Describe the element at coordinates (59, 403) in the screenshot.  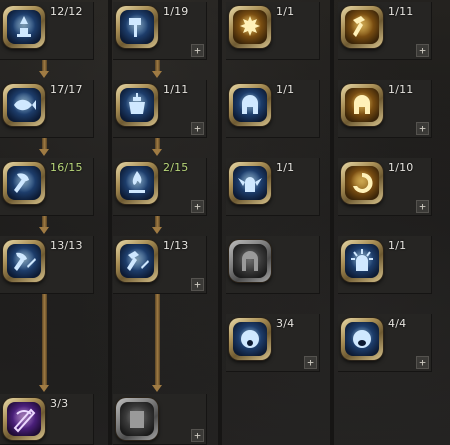
I see `skill-level-count: 3/3` at that location.